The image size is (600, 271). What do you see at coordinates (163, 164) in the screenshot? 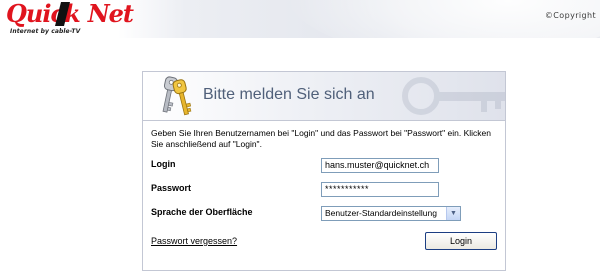
I see `login-label: Login` at bounding box center [163, 164].